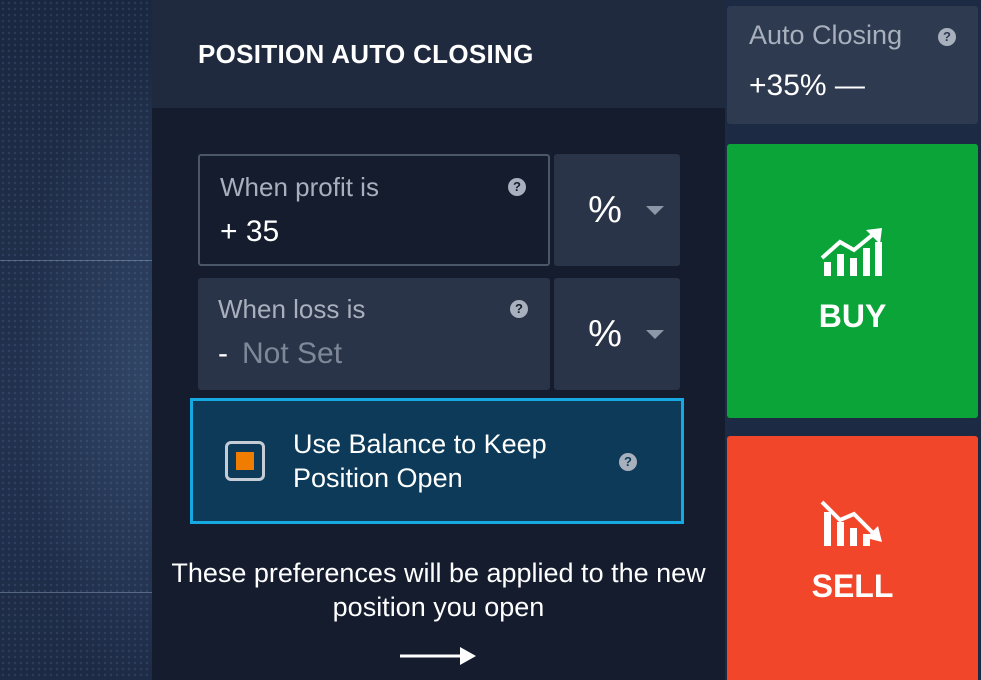 Image resolution: width=981 pixels, height=680 pixels. I want to click on trend-down-icon, so click(851, 523).